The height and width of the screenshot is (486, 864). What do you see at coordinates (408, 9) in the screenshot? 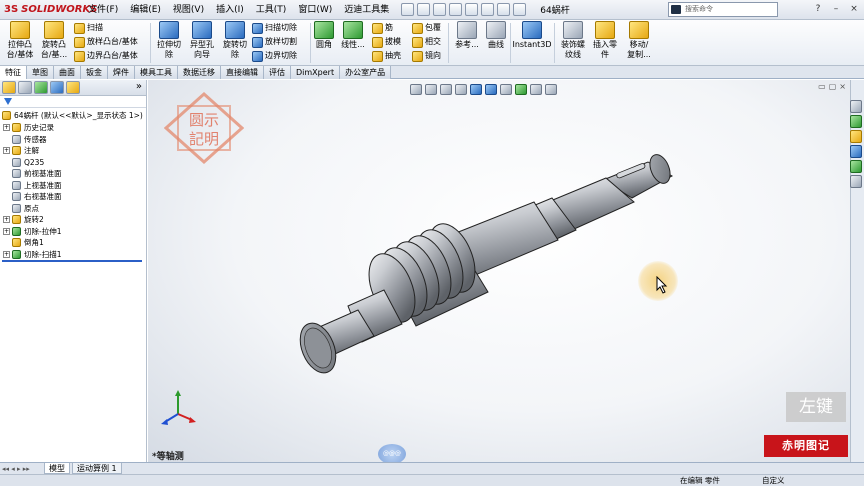
I see `new-document-icon` at bounding box center [408, 9].